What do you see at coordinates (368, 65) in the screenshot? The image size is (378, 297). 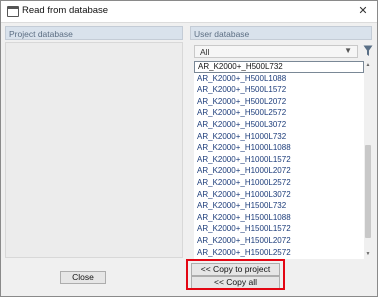 I see `scroll-up-icon: ▲` at bounding box center [368, 65].